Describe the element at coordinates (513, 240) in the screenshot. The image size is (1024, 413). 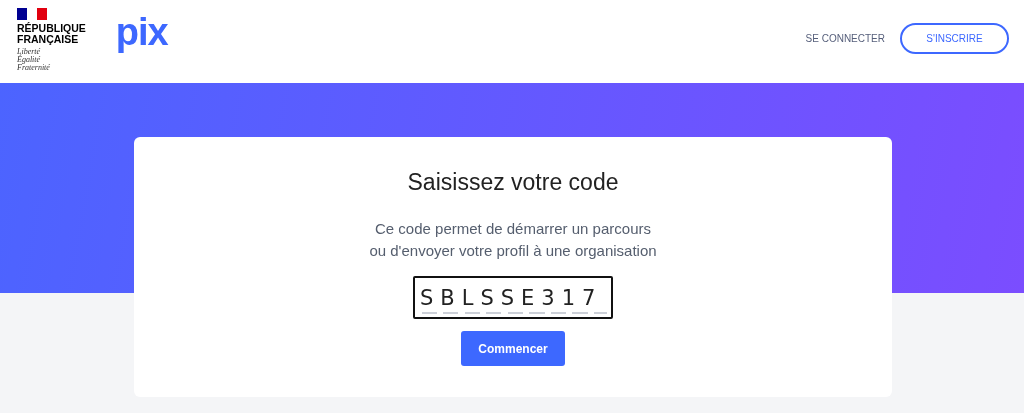
I see `card-description: Ce code permet de démarrer un parcours ou d'envoyer votre profil à une organisation` at that location.